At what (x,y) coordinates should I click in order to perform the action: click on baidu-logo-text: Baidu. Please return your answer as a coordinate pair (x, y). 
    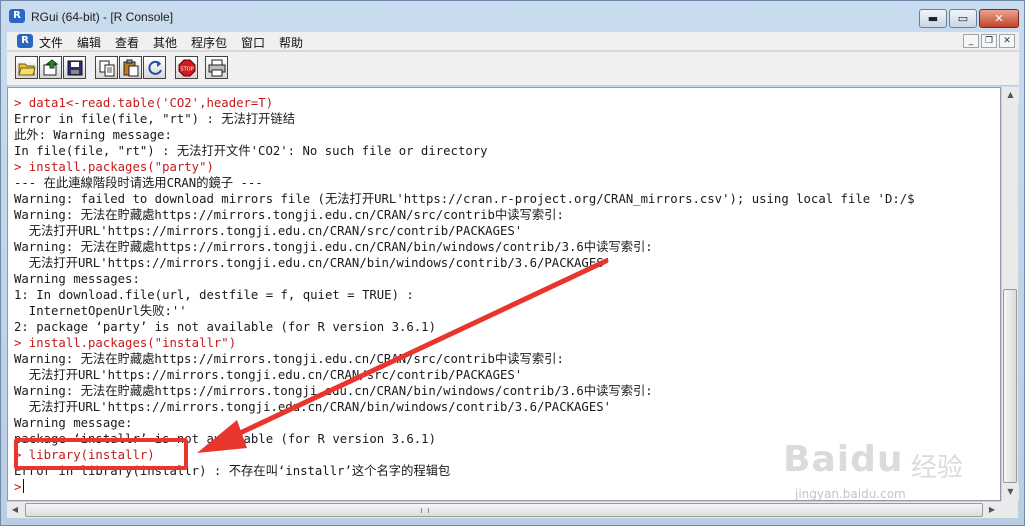
    Looking at the image, I should click on (843, 459).